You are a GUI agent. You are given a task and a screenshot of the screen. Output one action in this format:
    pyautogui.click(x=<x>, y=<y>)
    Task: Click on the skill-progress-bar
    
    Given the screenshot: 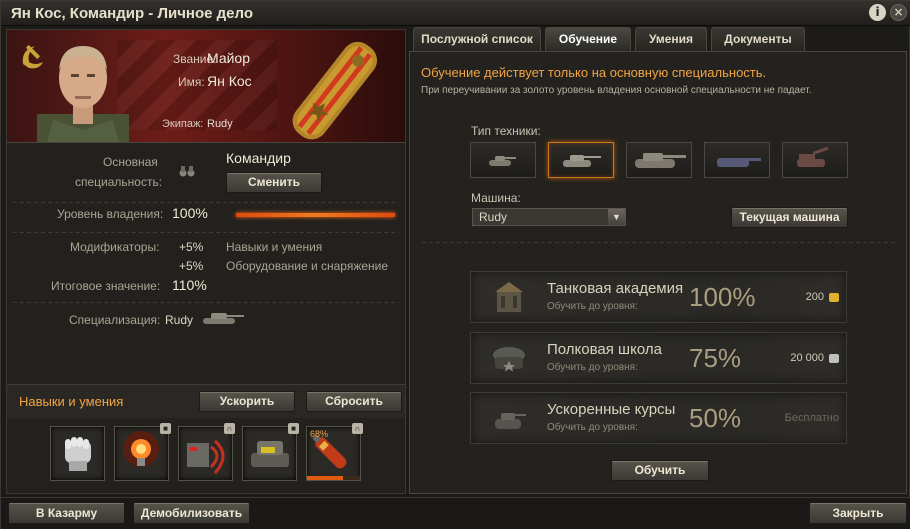 What is the action you would take?
    pyautogui.click(x=333, y=478)
    